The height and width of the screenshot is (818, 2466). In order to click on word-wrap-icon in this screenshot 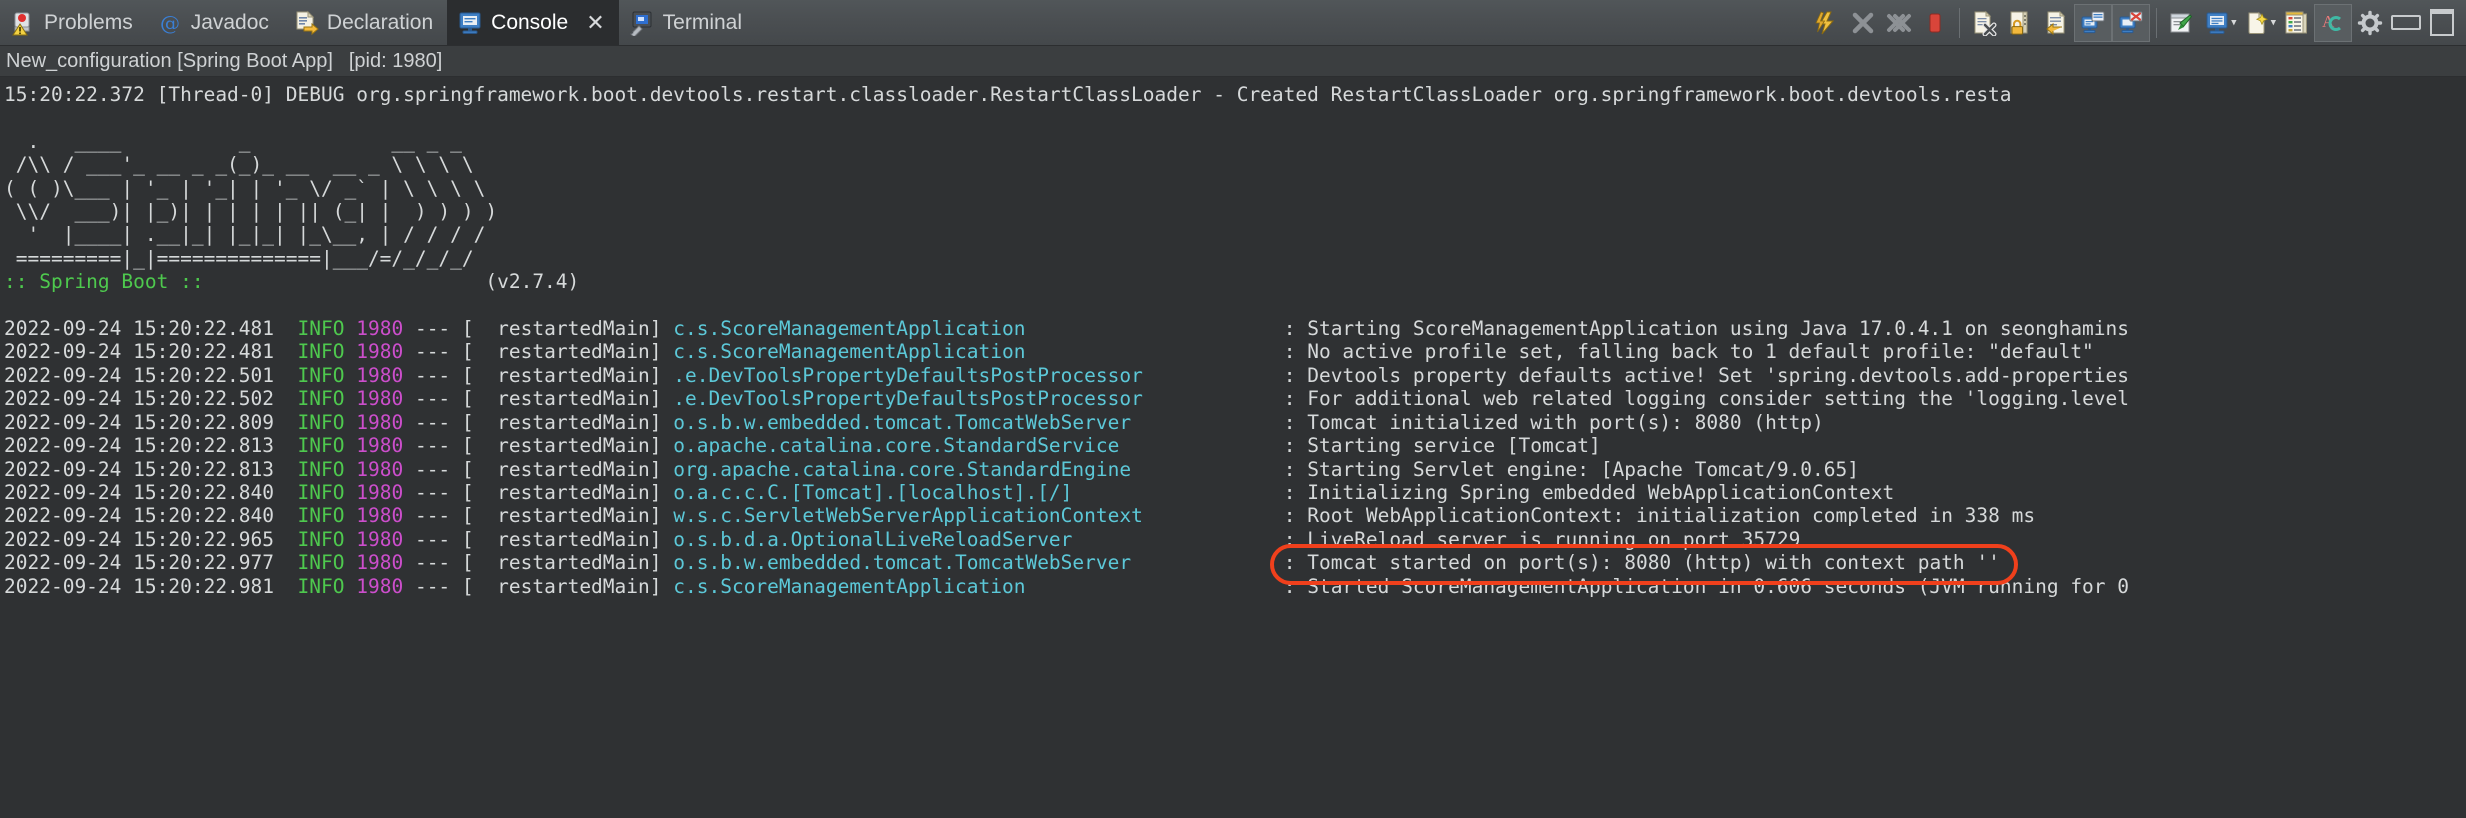, I will do `click(2056, 23)`.